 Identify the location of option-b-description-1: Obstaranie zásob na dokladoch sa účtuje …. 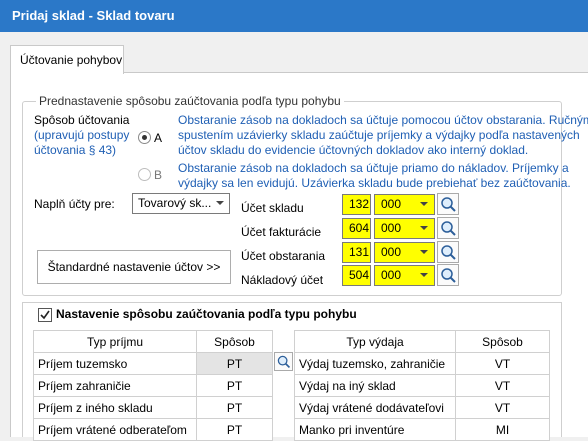
(373, 168).